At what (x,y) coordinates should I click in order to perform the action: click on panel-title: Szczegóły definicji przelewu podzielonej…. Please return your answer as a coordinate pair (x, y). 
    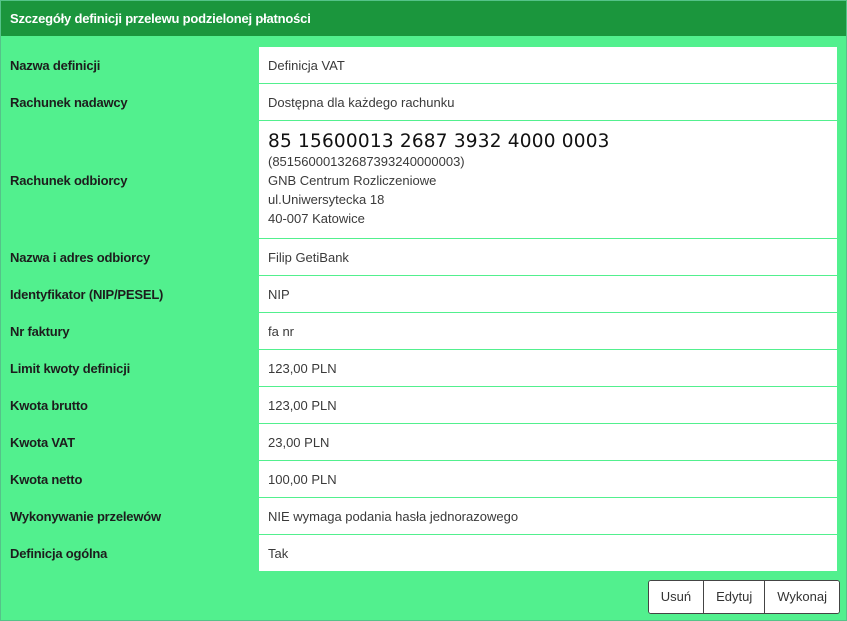
    Looking at the image, I should click on (423, 18).